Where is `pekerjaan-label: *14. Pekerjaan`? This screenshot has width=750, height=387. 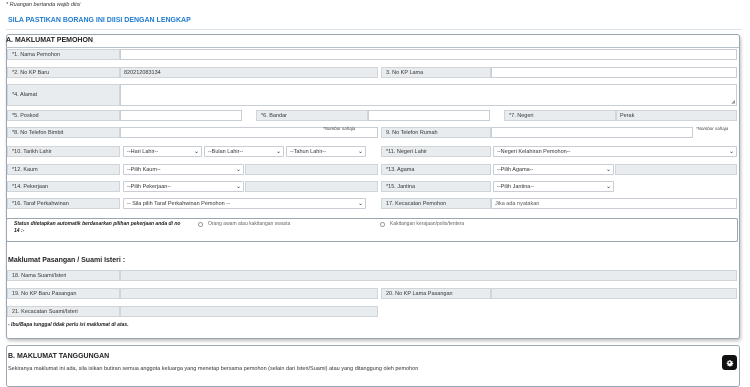 pekerjaan-label: *14. Pekerjaan is located at coordinates (63, 186).